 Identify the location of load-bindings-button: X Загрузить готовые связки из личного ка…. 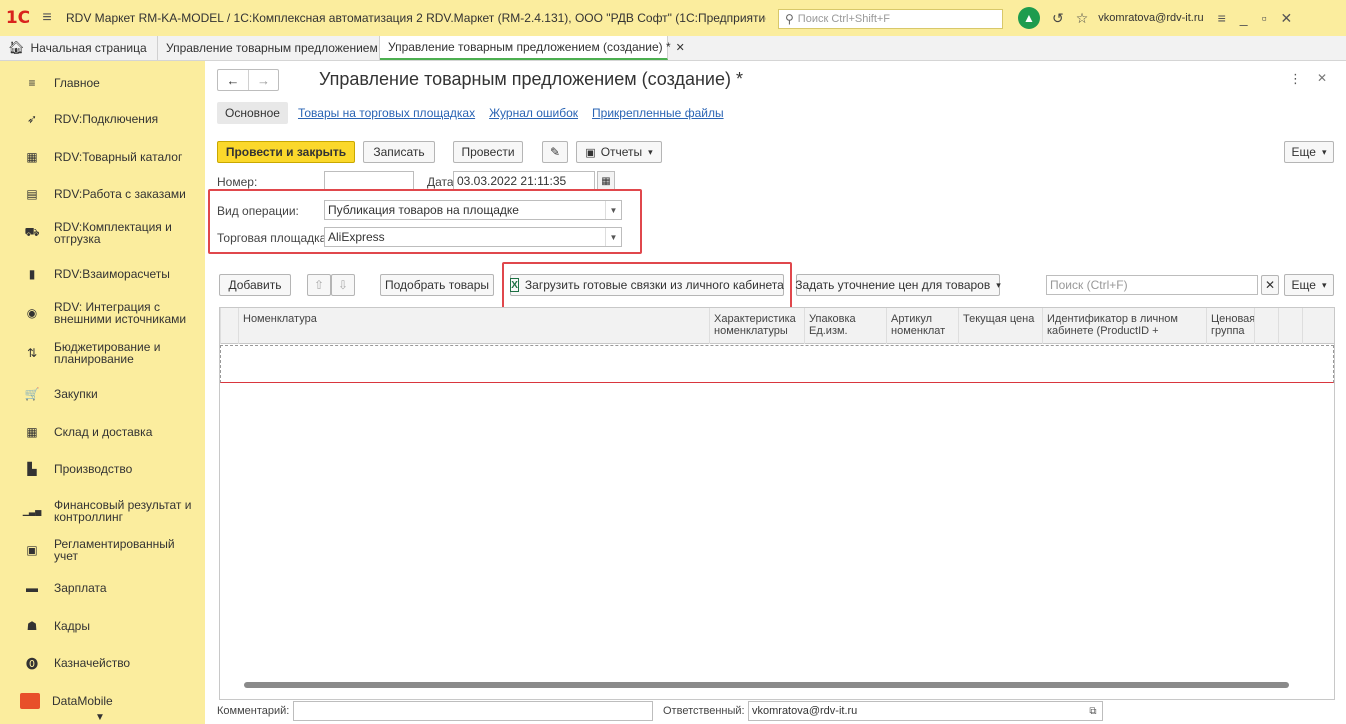
(647, 285).